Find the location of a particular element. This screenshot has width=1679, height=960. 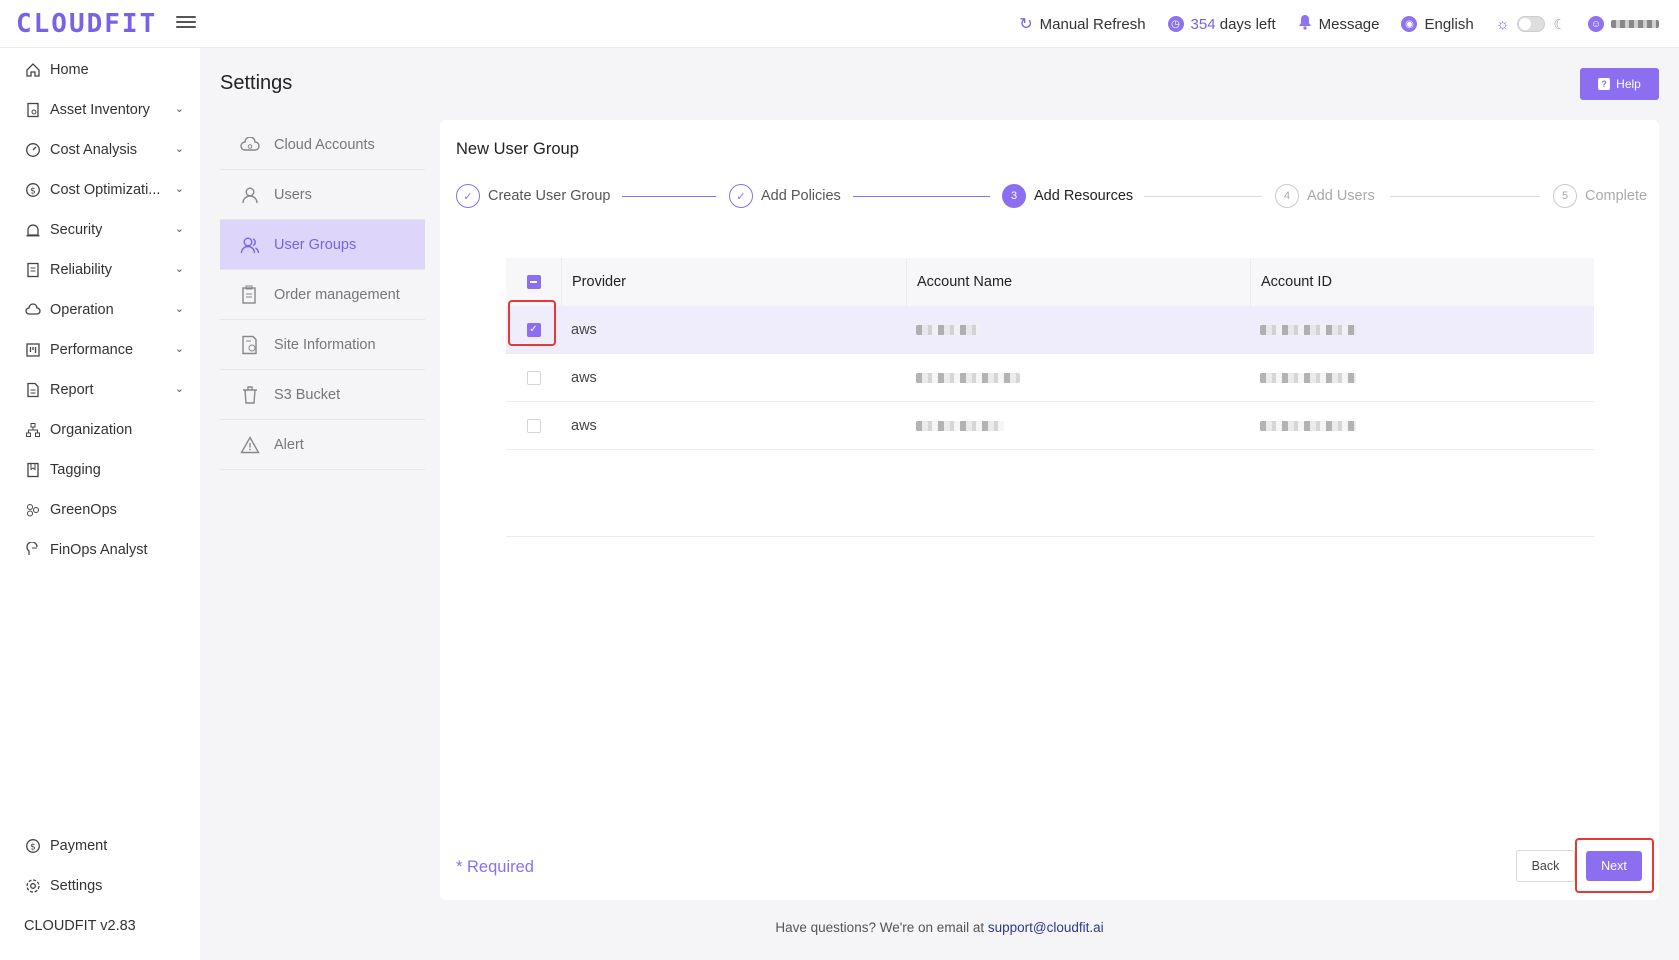

cloud-icon is located at coordinates (250, 145).